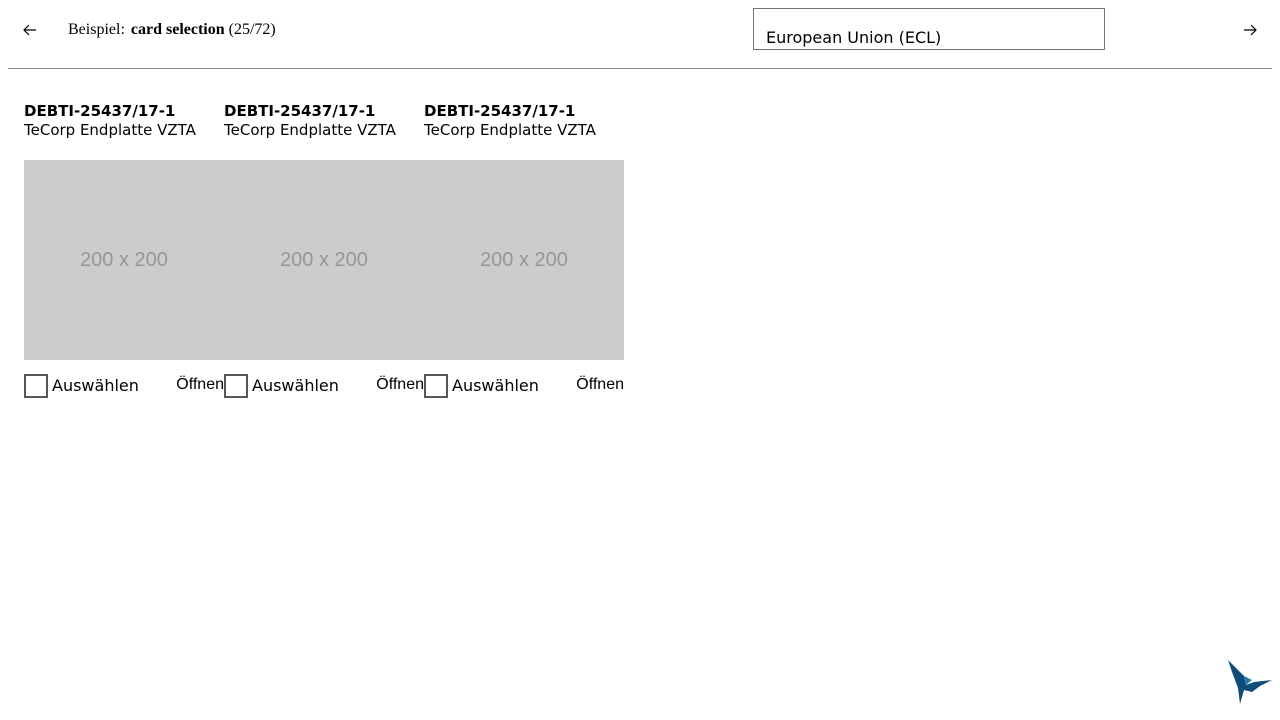 This screenshot has width=1280, height=720. I want to click on page-counter: (25/72), so click(252, 29).